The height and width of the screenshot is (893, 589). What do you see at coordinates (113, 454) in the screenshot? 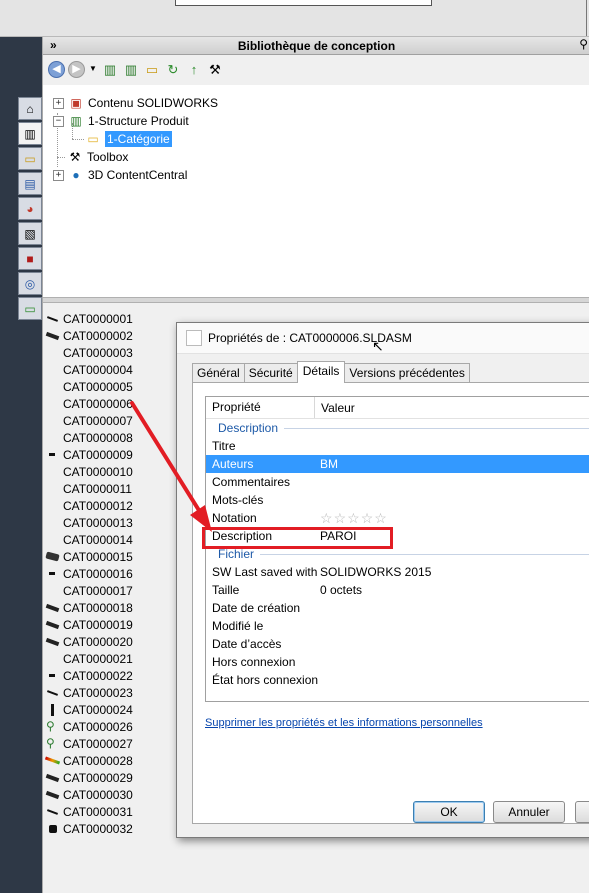
I see `list-item: CAT0000009` at bounding box center [113, 454].